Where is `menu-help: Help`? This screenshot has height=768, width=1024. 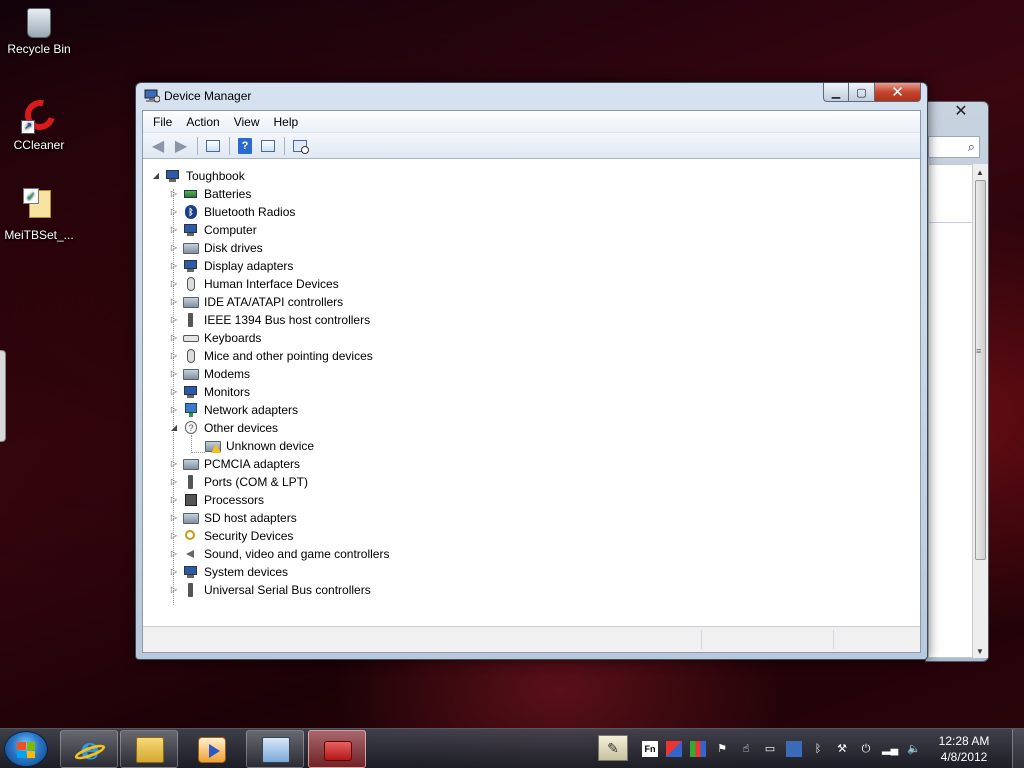
menu-help: Help is located at coordinates (286, 122).